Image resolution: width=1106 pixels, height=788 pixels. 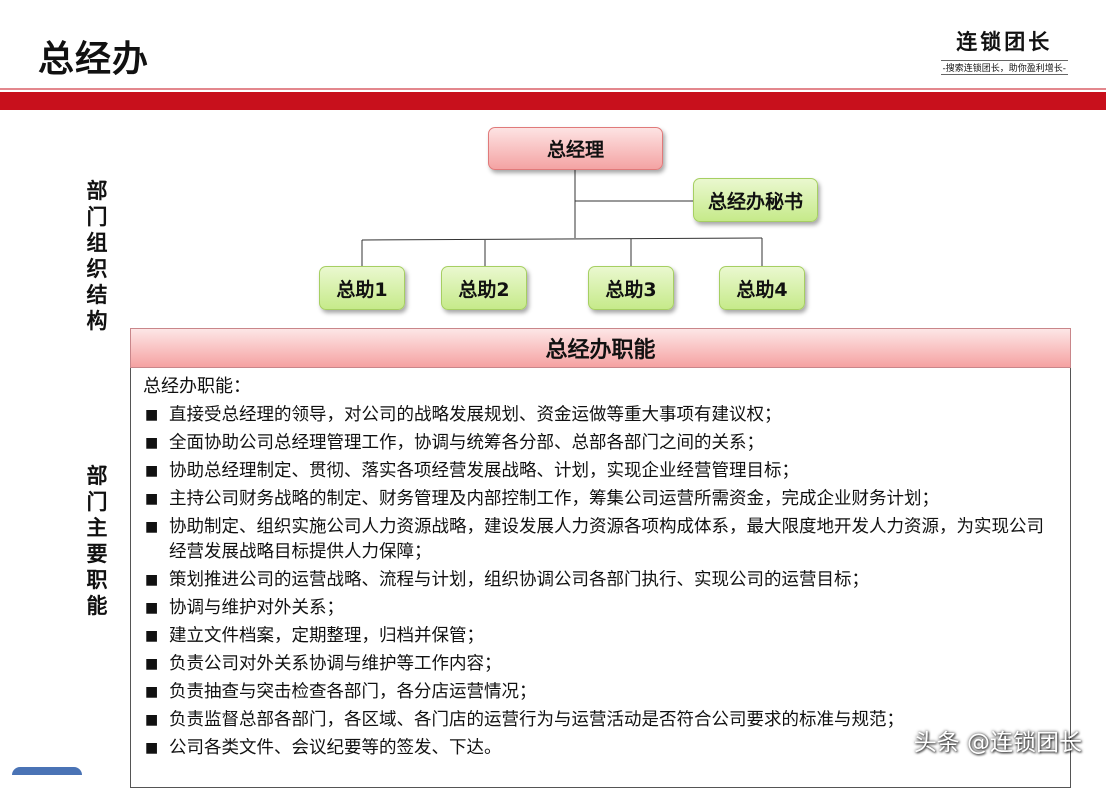 I want to click on list-item-text: 直接受总经理的领导，对公司的战略发展规划、资金运做等重大事项有建议权；, so click(x=475, y=415).